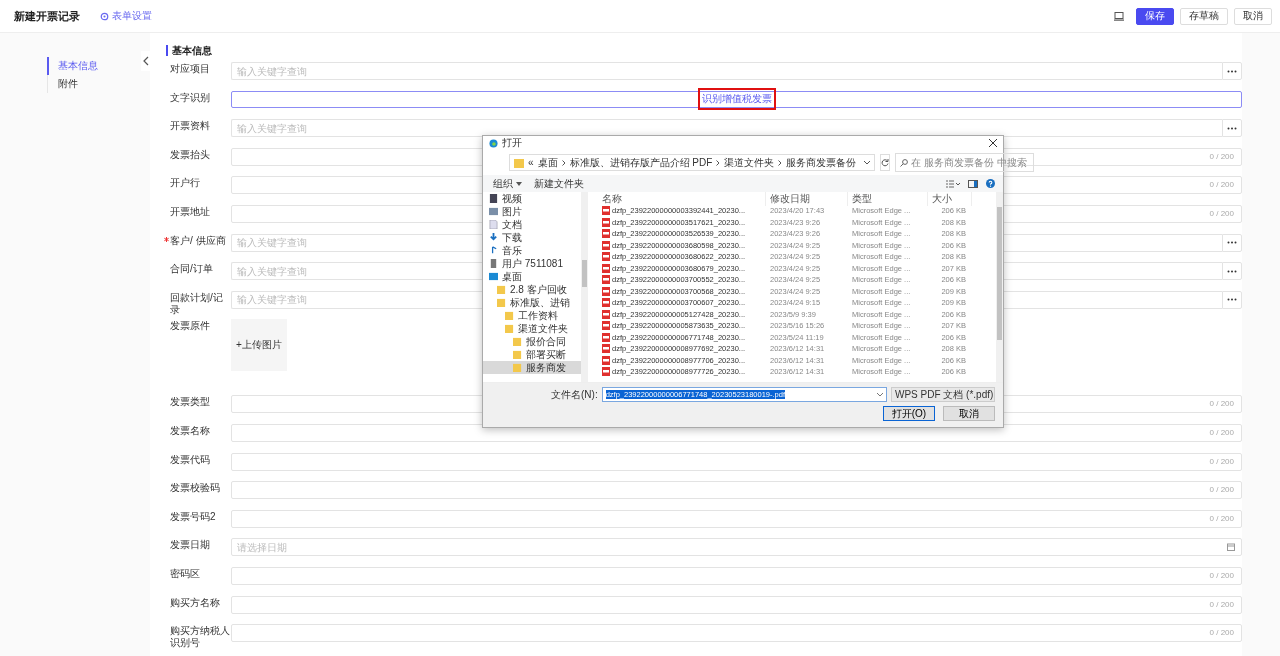 The width and height of the screenshot is (1280, 656). I want to click on field-label: 购买方纳税人识别号, so click(200, 637).